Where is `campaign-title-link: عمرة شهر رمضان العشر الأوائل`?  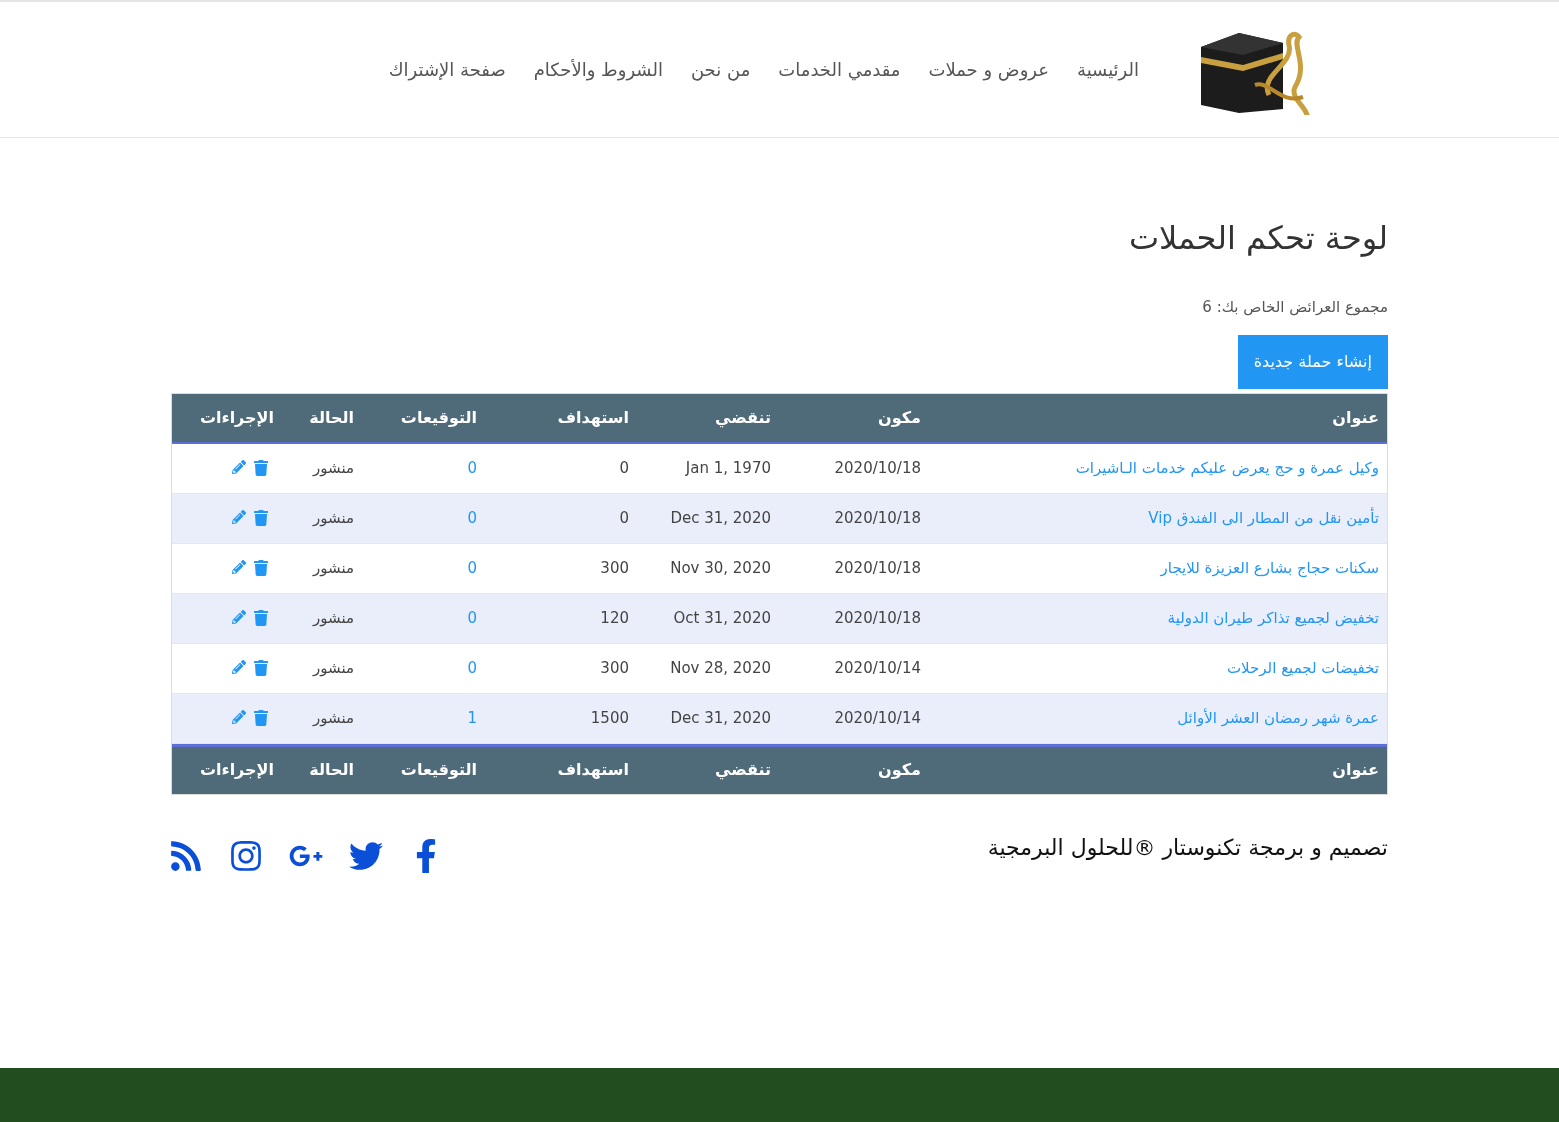 campaign-title-link: عمرة شهر رمضان العشر الأوائل is located at coordinates (1278, 718).